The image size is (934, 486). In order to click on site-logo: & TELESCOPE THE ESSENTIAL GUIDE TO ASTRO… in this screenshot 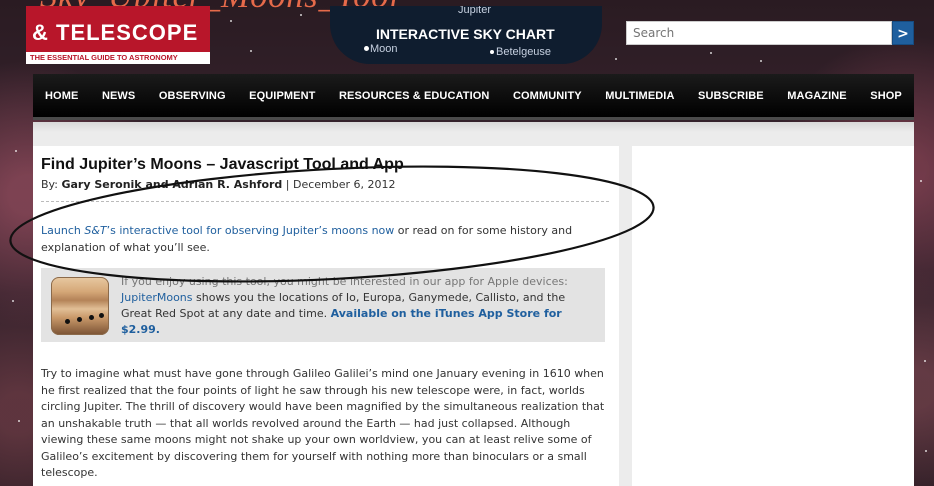, I will do `click(118, 35)`.